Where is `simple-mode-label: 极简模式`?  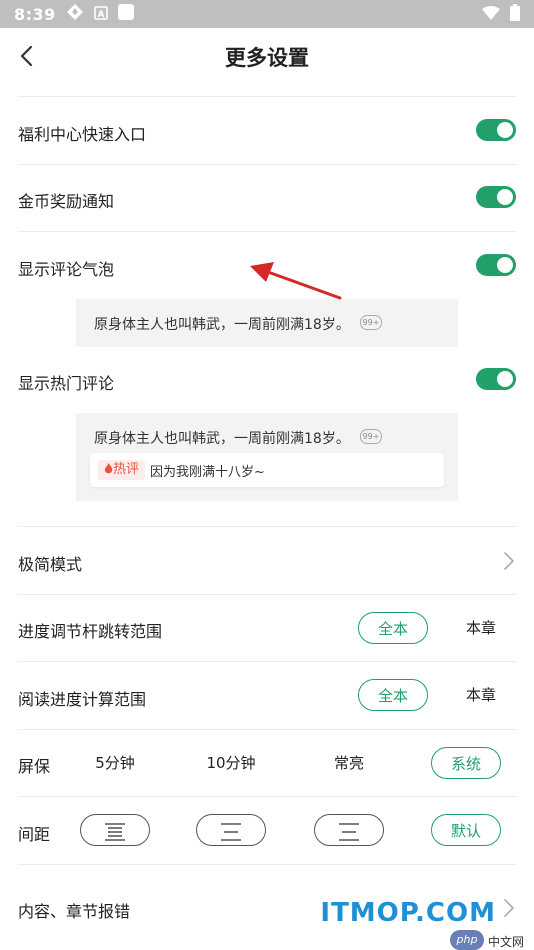
simple-mode-label: 极简模式 is located at coordinates (50, 563).